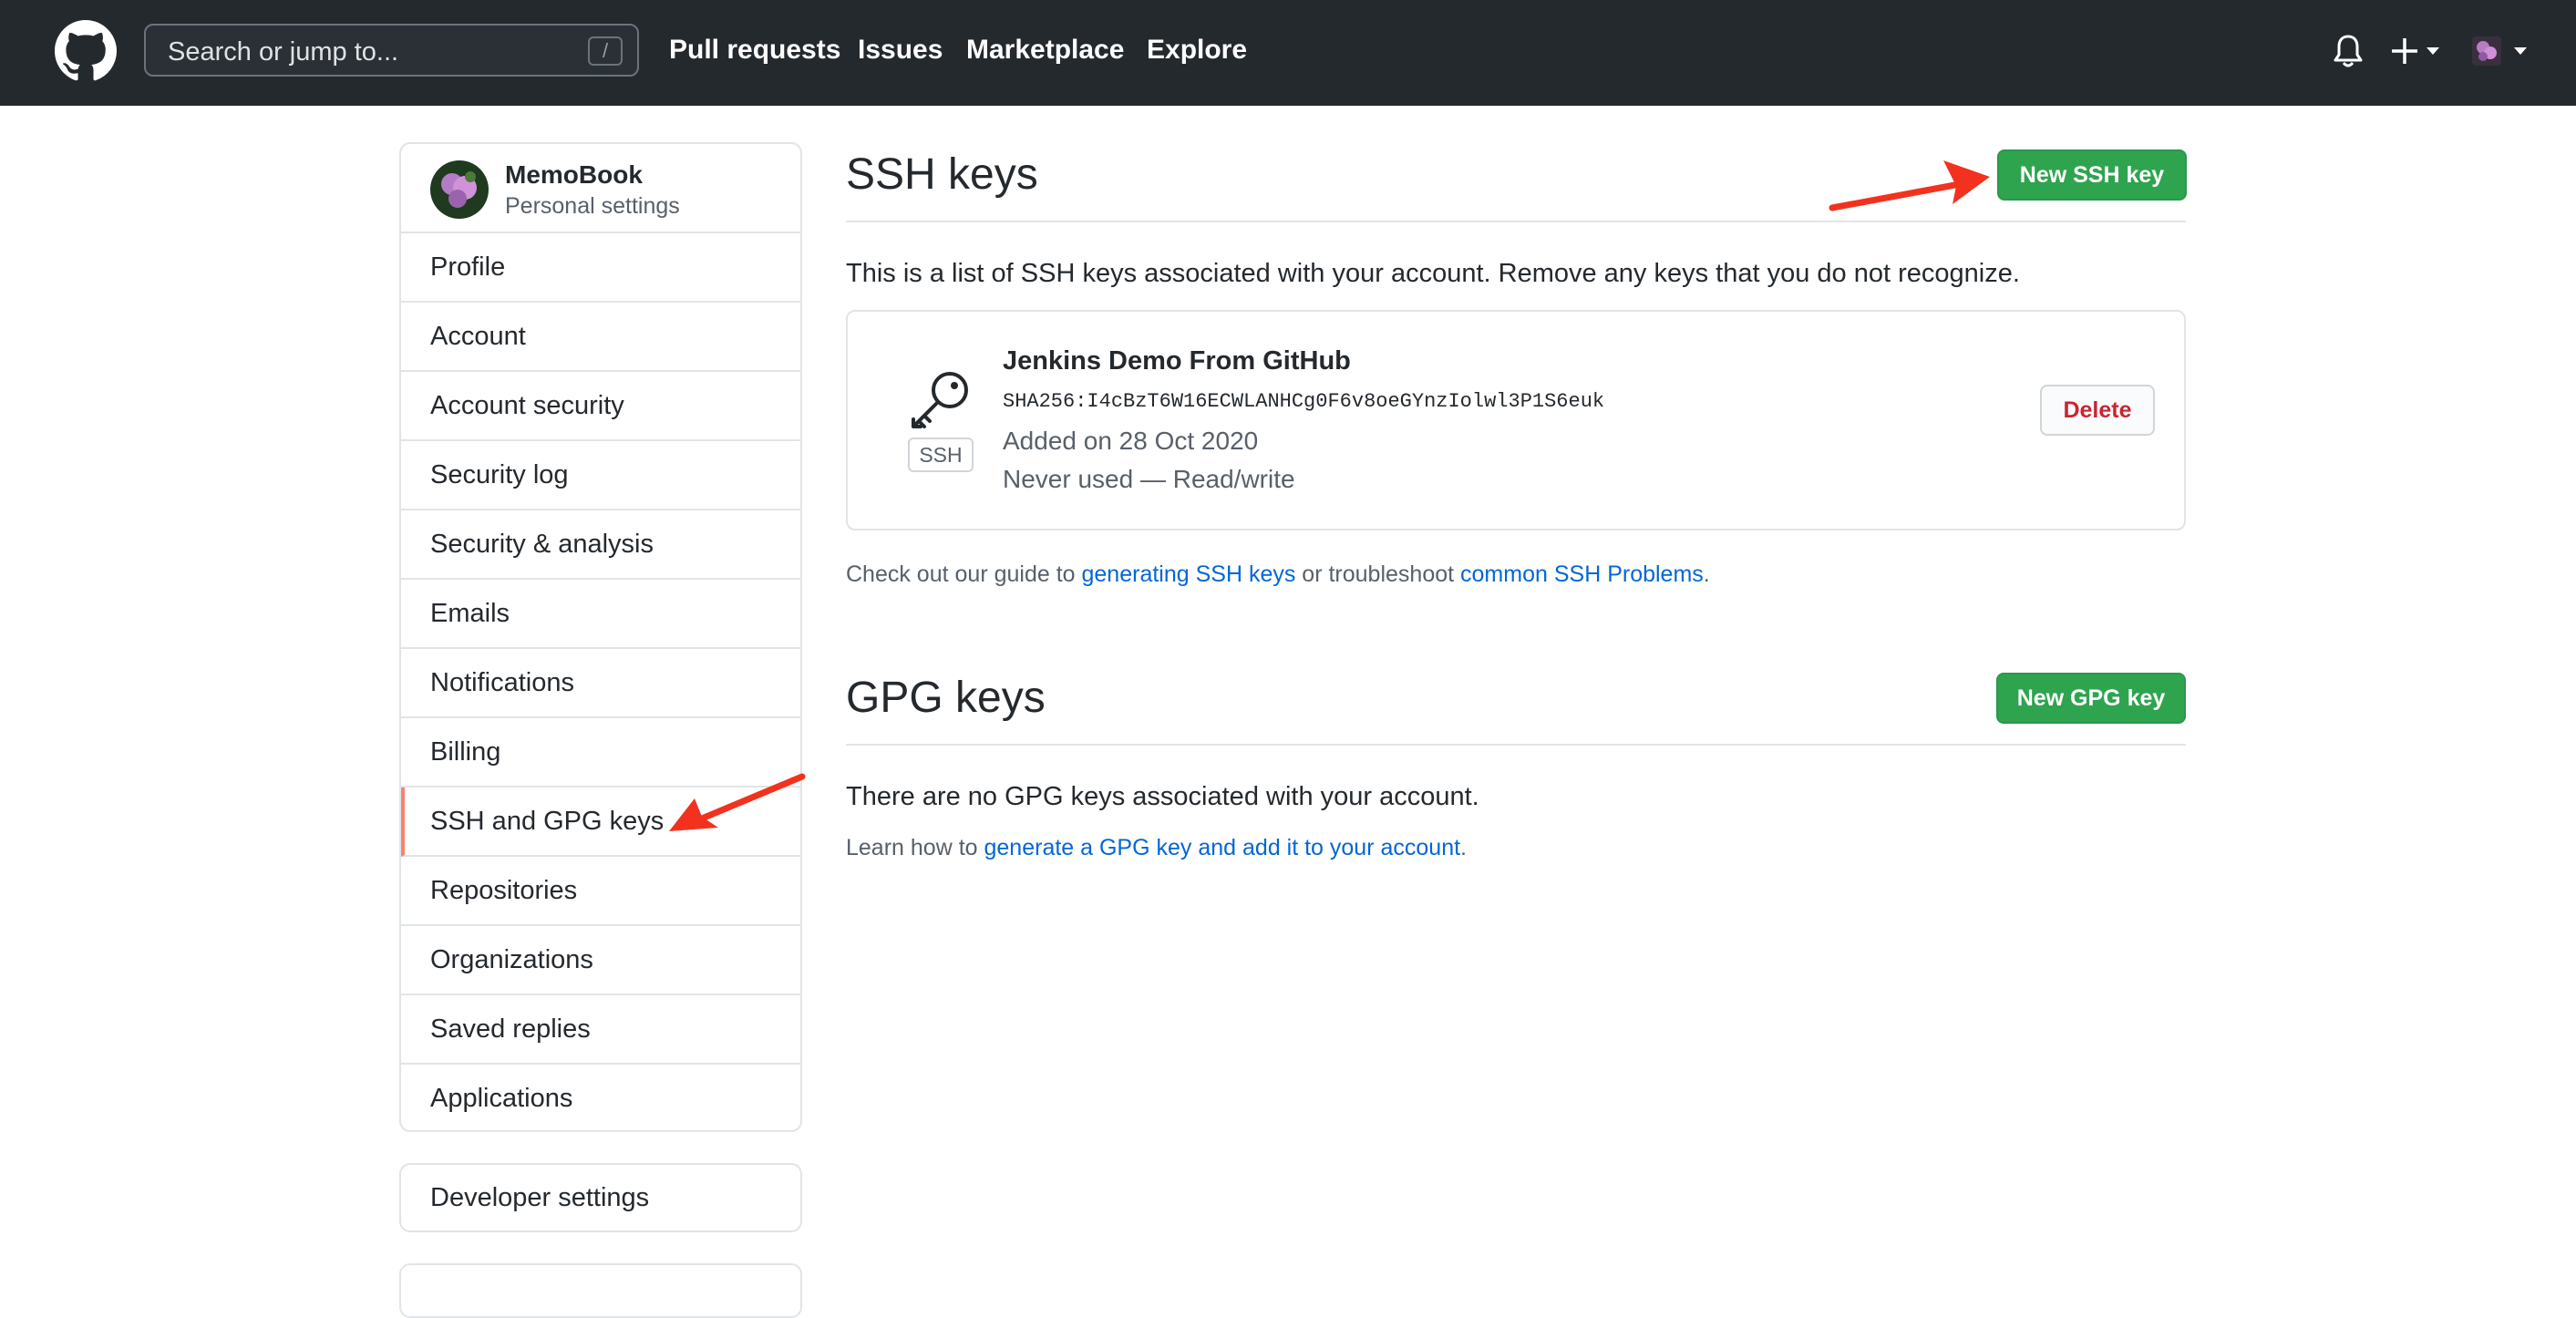 Image resolution: width=2576 pixels, height=1318 pixels. Describe the element at coordinates (1189, 574) in the screenshot. I see `generating-ssh-keys-link: generating SSH keys` at that location.